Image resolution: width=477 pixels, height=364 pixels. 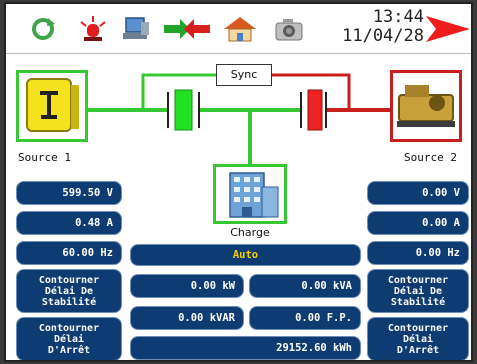 What do you see at coordinates (245, 348) in the screenshot?
I see `load-energy: 29152.60 kWh` at bounding box center [245, 348].